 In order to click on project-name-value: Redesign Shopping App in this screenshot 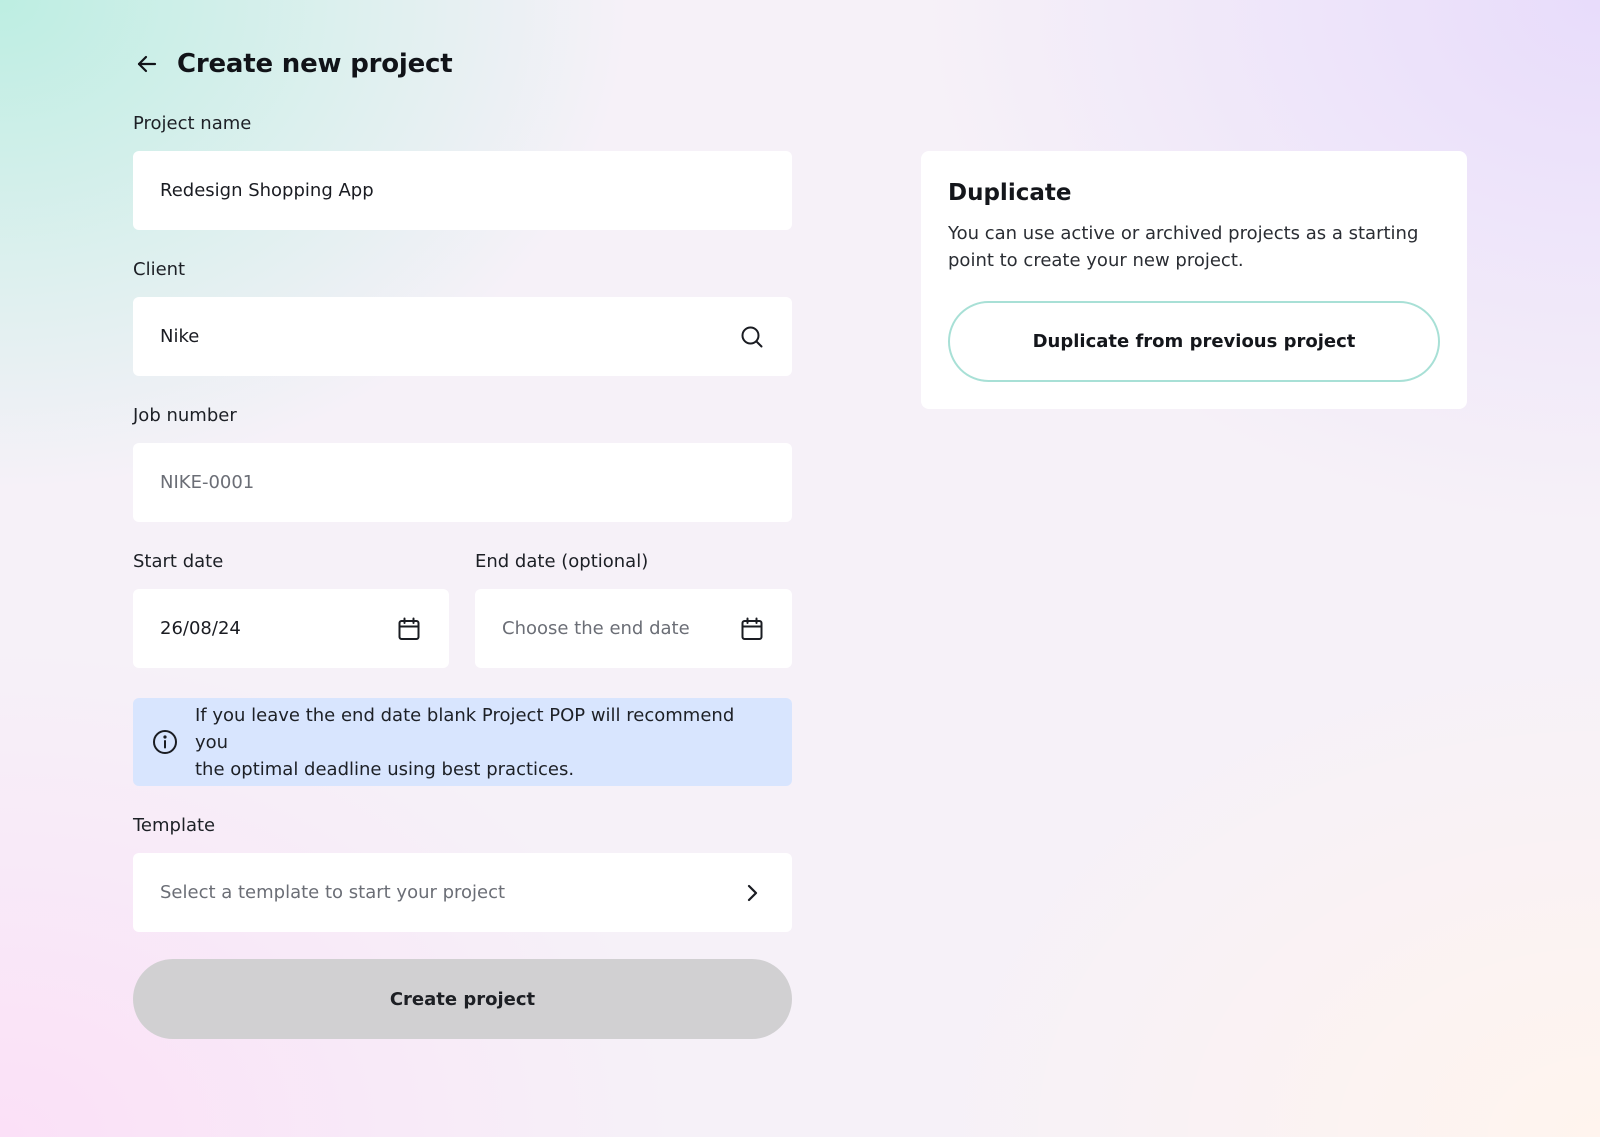, I will do `click(267, 190)`.